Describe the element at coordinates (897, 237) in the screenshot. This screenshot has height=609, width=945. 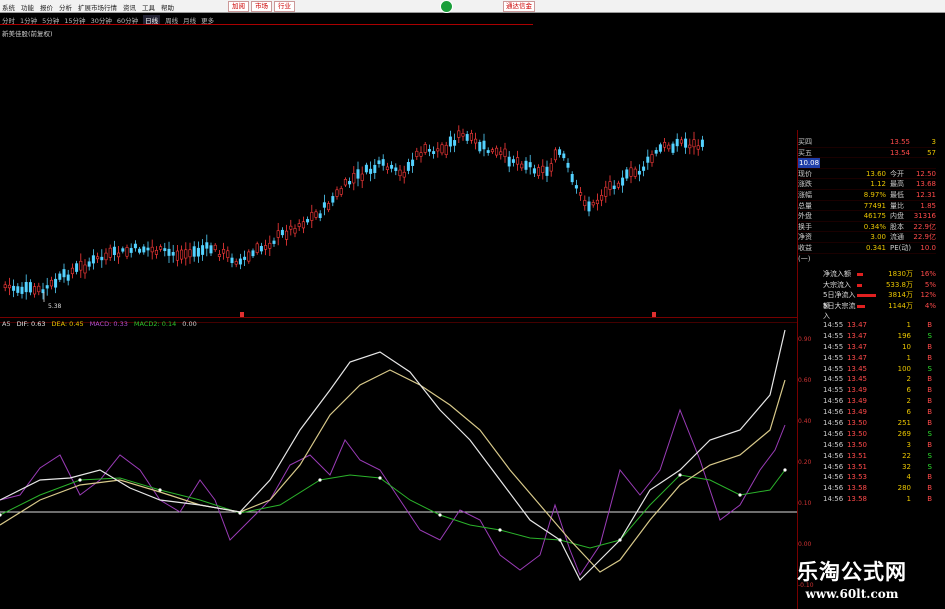
I see `quote-label: 流通` at that location.